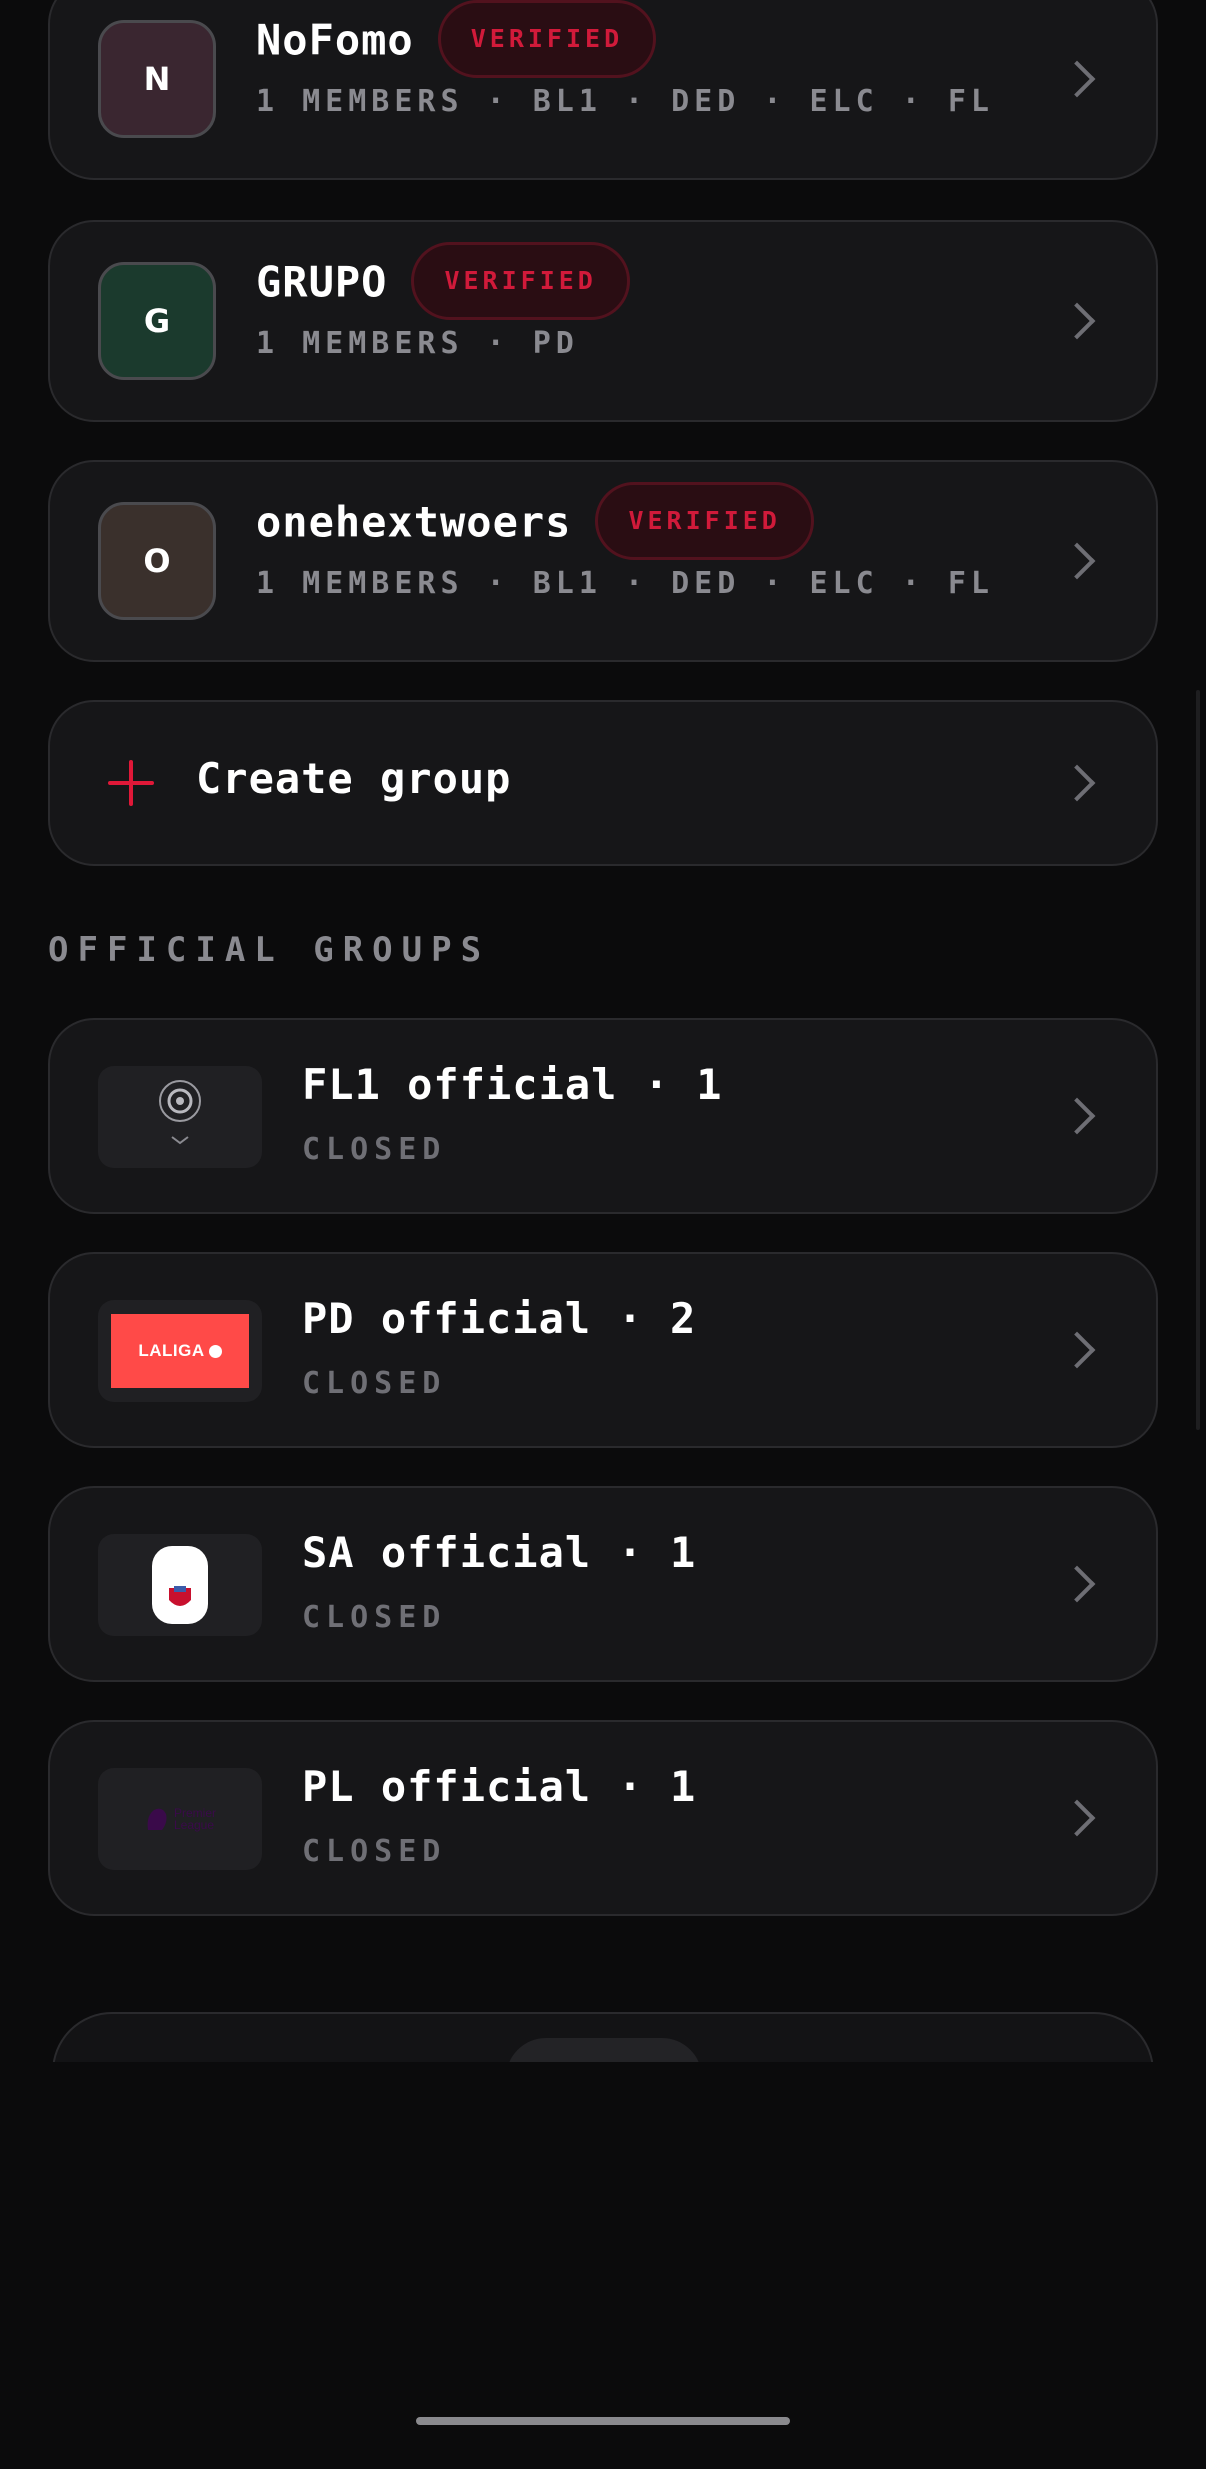 The height and width of the screenshot is (2469, 1206). What do you see at coordinates (414, 522) in the screenshot?
I see `group-name: onehextwoers` at bounding box center [414, 522].